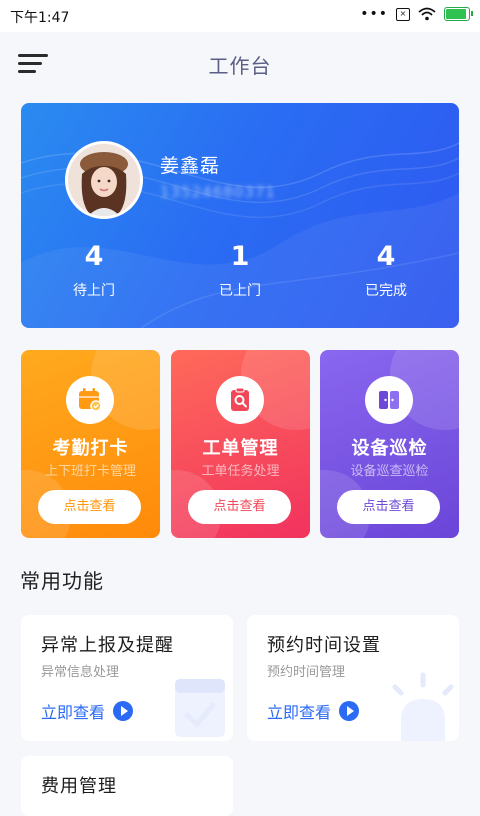  I want to click on calendar-check-icon, so click(200, 708).